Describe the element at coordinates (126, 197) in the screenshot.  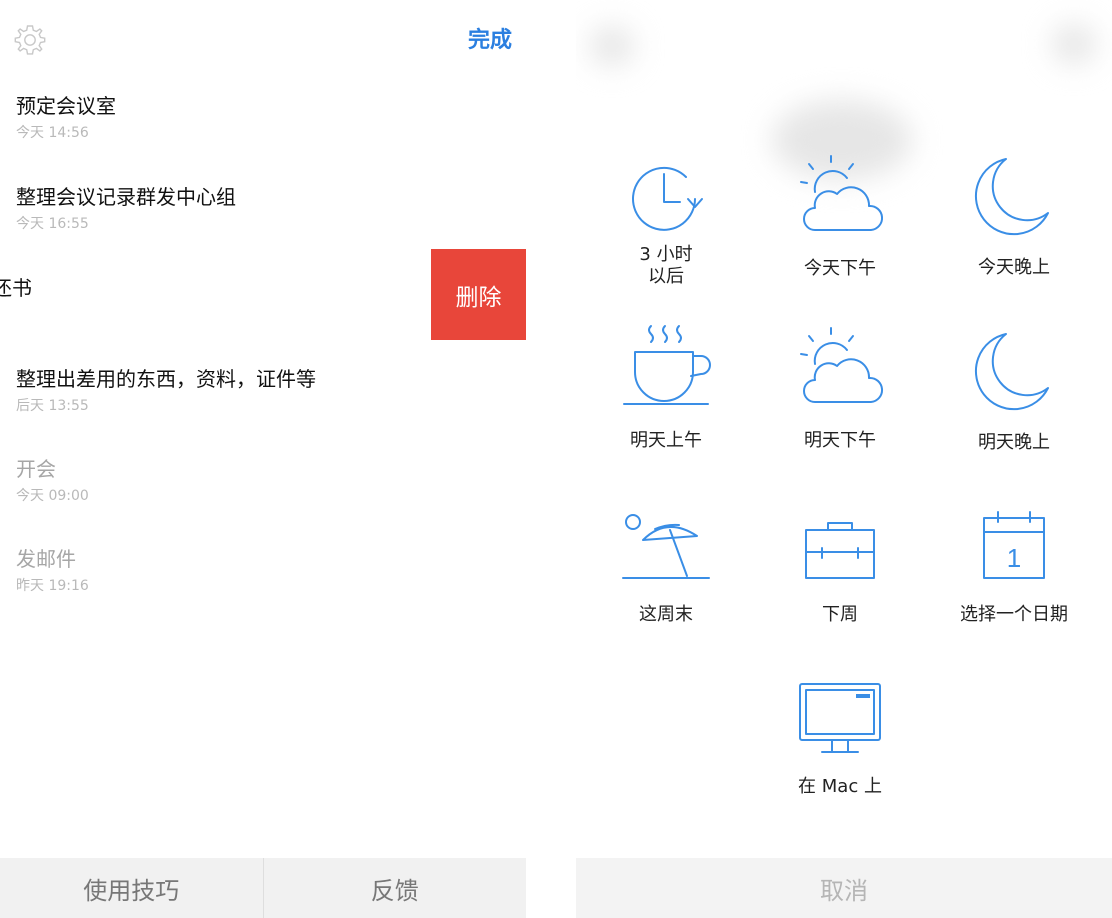
I see `task-title: 整理会议记录群发中心组` at that location.